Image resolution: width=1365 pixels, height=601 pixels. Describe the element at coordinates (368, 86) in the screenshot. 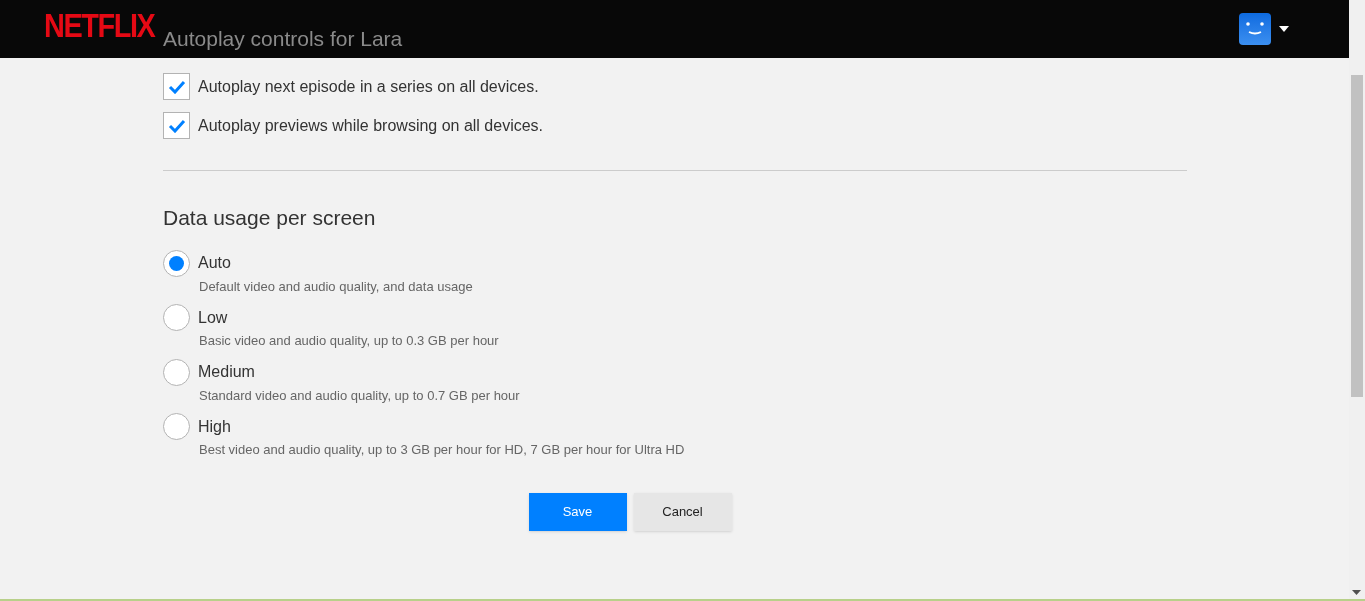

I see `checkbox-label: Autoplay next episode in a series on all devices.` at that location.